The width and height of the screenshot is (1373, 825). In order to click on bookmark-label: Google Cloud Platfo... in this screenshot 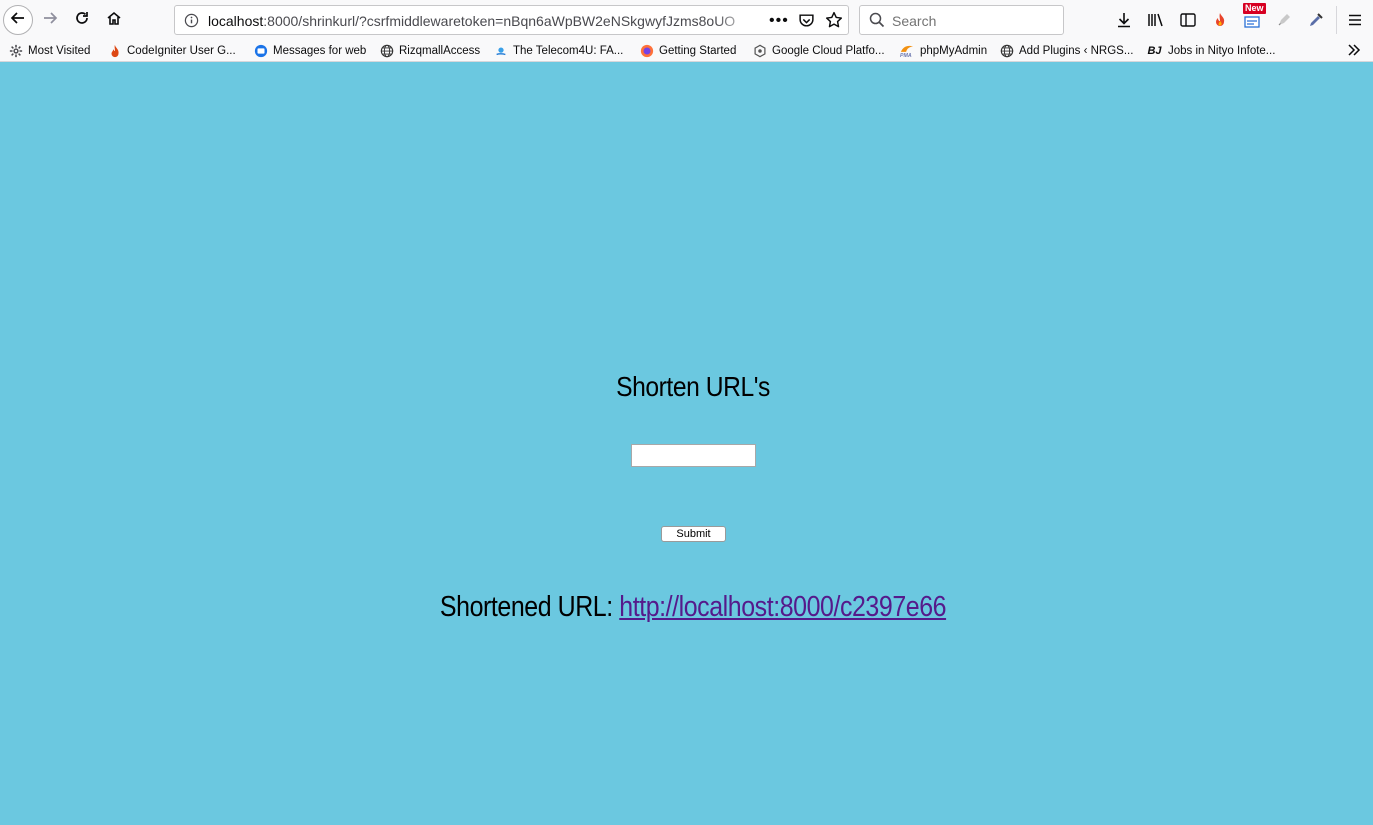, I will do `click(828, 51)`.